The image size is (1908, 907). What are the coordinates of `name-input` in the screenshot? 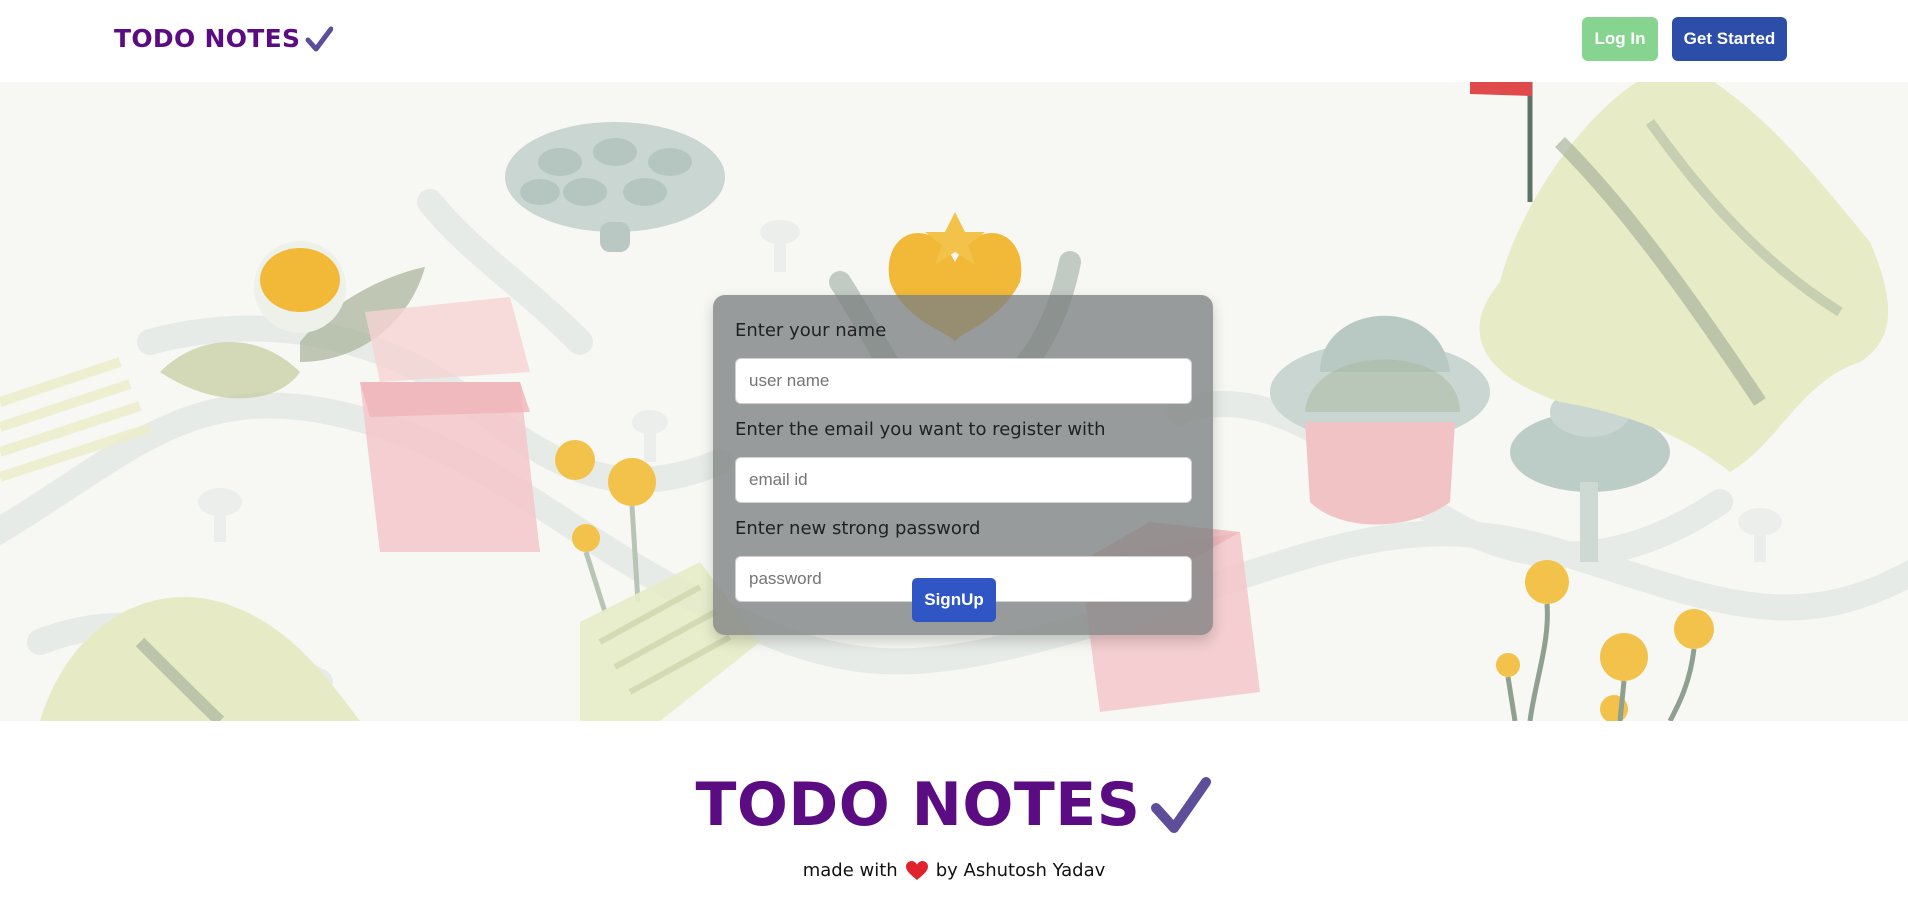 It's located at (963, 381).